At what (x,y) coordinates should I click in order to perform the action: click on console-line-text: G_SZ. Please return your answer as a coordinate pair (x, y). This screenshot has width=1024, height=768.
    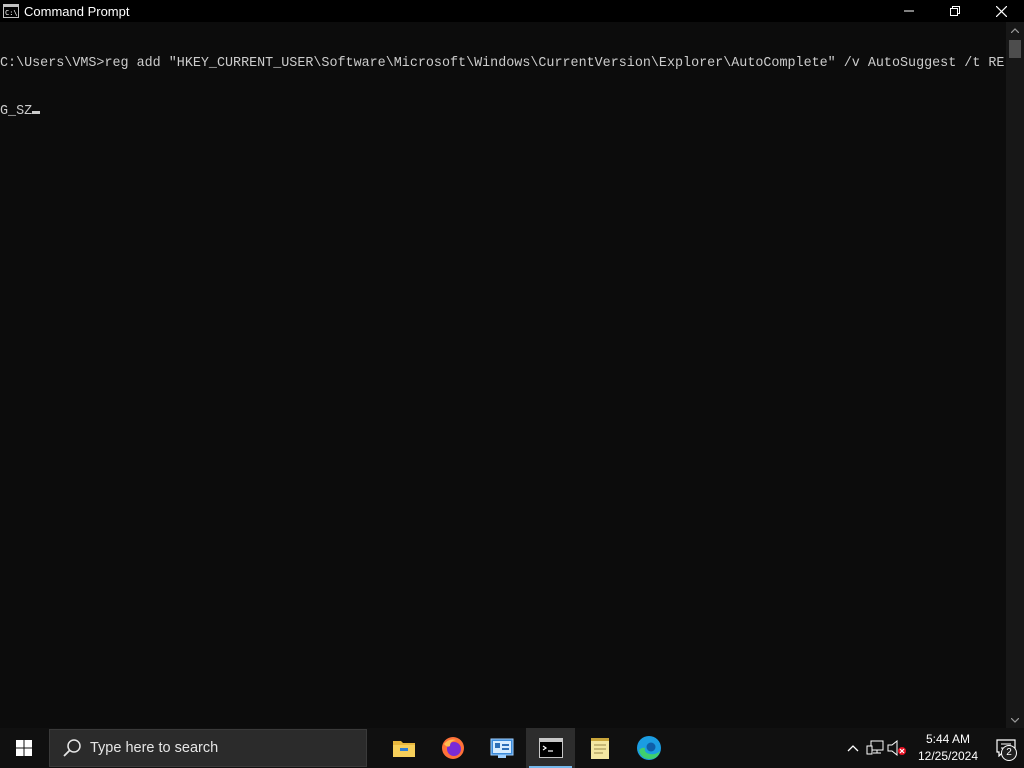
    Looking at the image, I should click on (16, 111).